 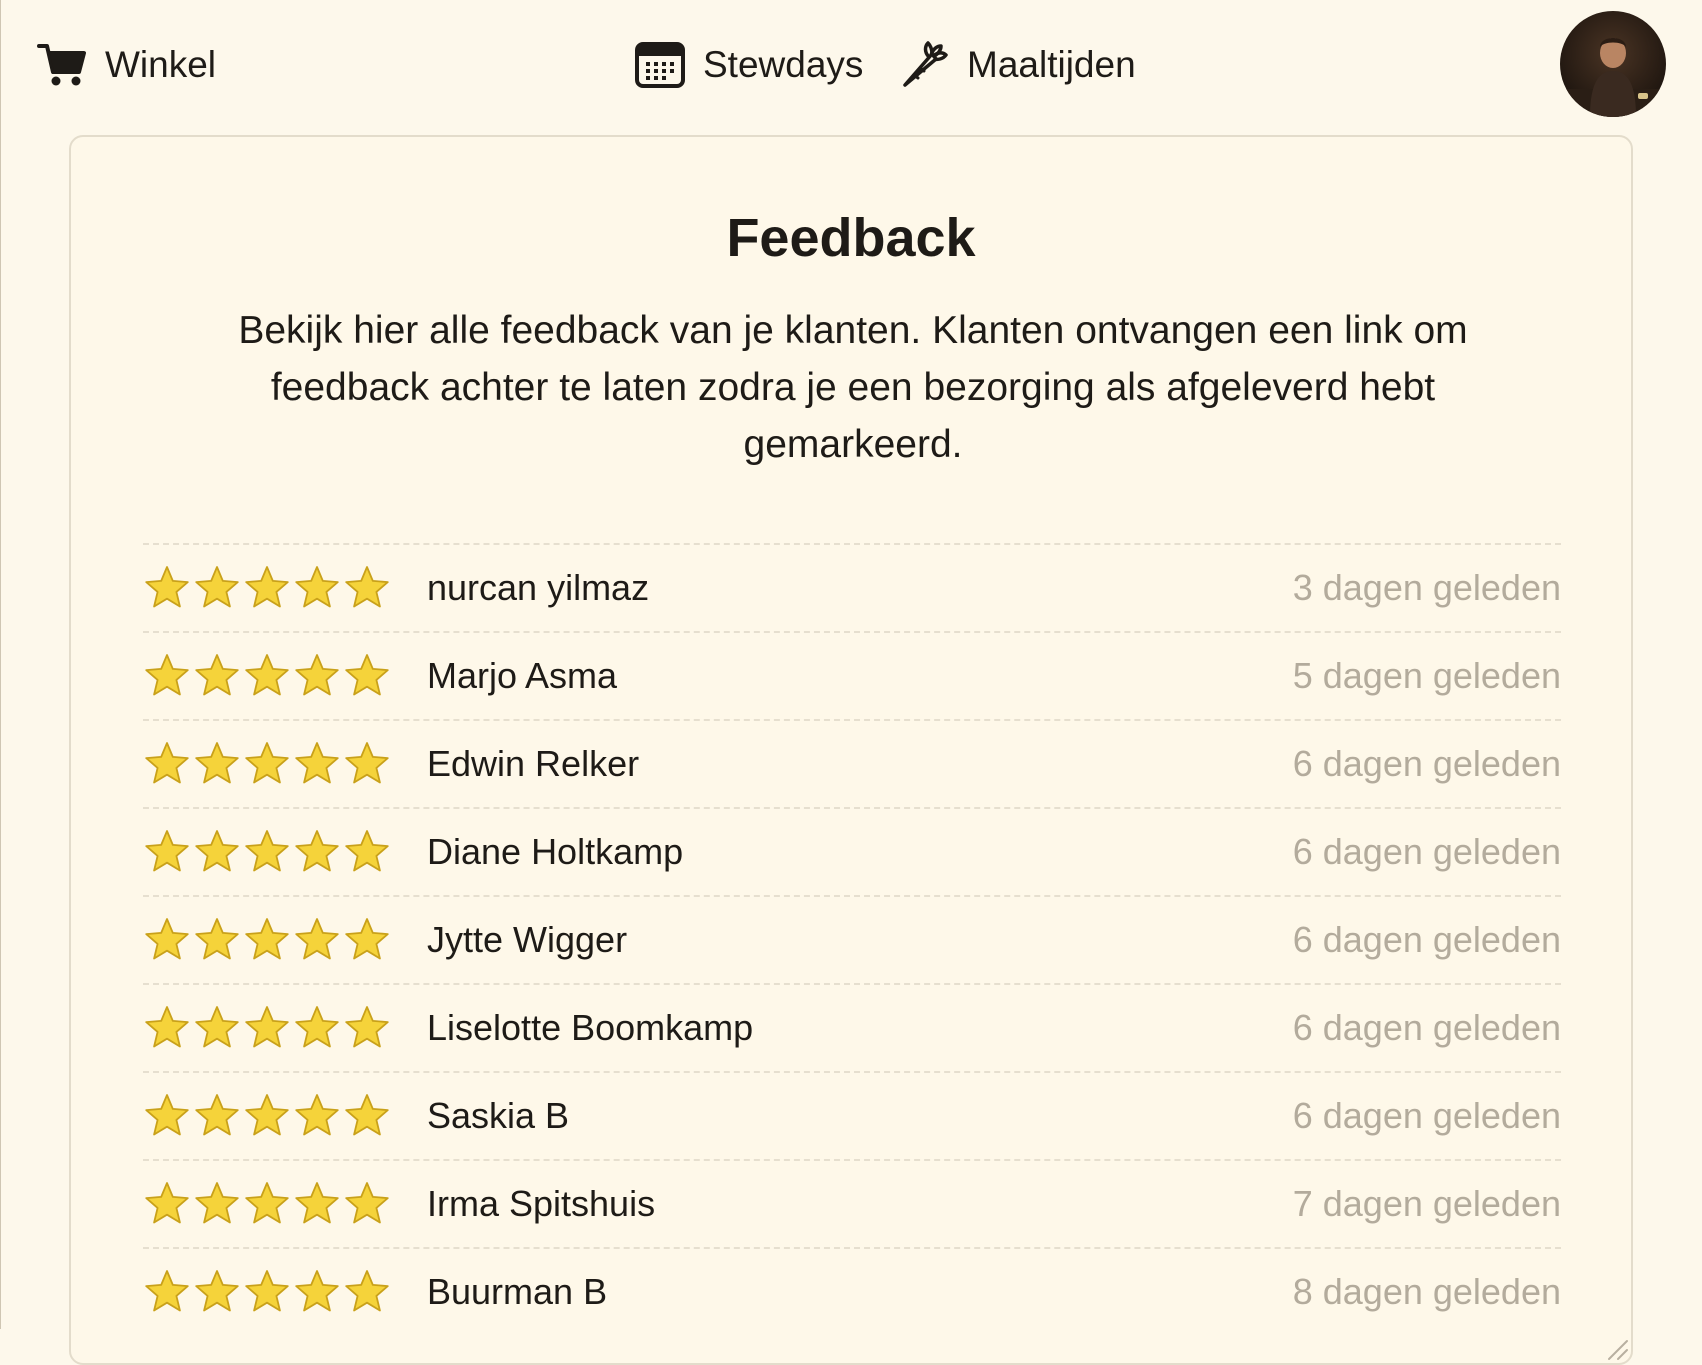 What do you see at coordinates (517, 1291) in the screenshot?
I see `customer-name: Buurman B` at bounding box center [517, 1291].